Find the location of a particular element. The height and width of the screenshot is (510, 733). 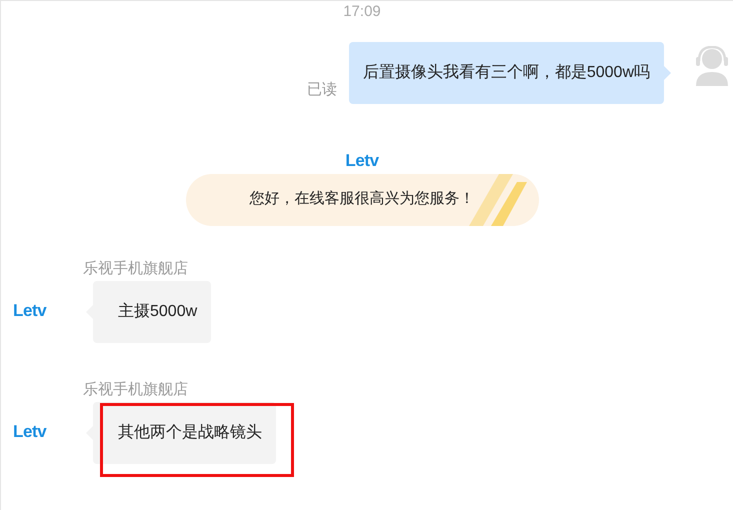

greeting-text: 您好，在线客服很高兴为您服务！ is located at coordinates (362, 199).